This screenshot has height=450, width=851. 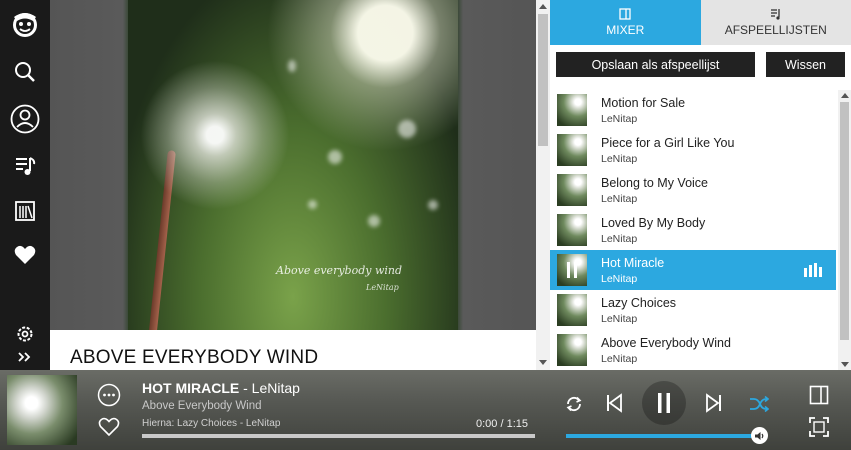 I want to click on heart-icon, so click(x=25, y=255).